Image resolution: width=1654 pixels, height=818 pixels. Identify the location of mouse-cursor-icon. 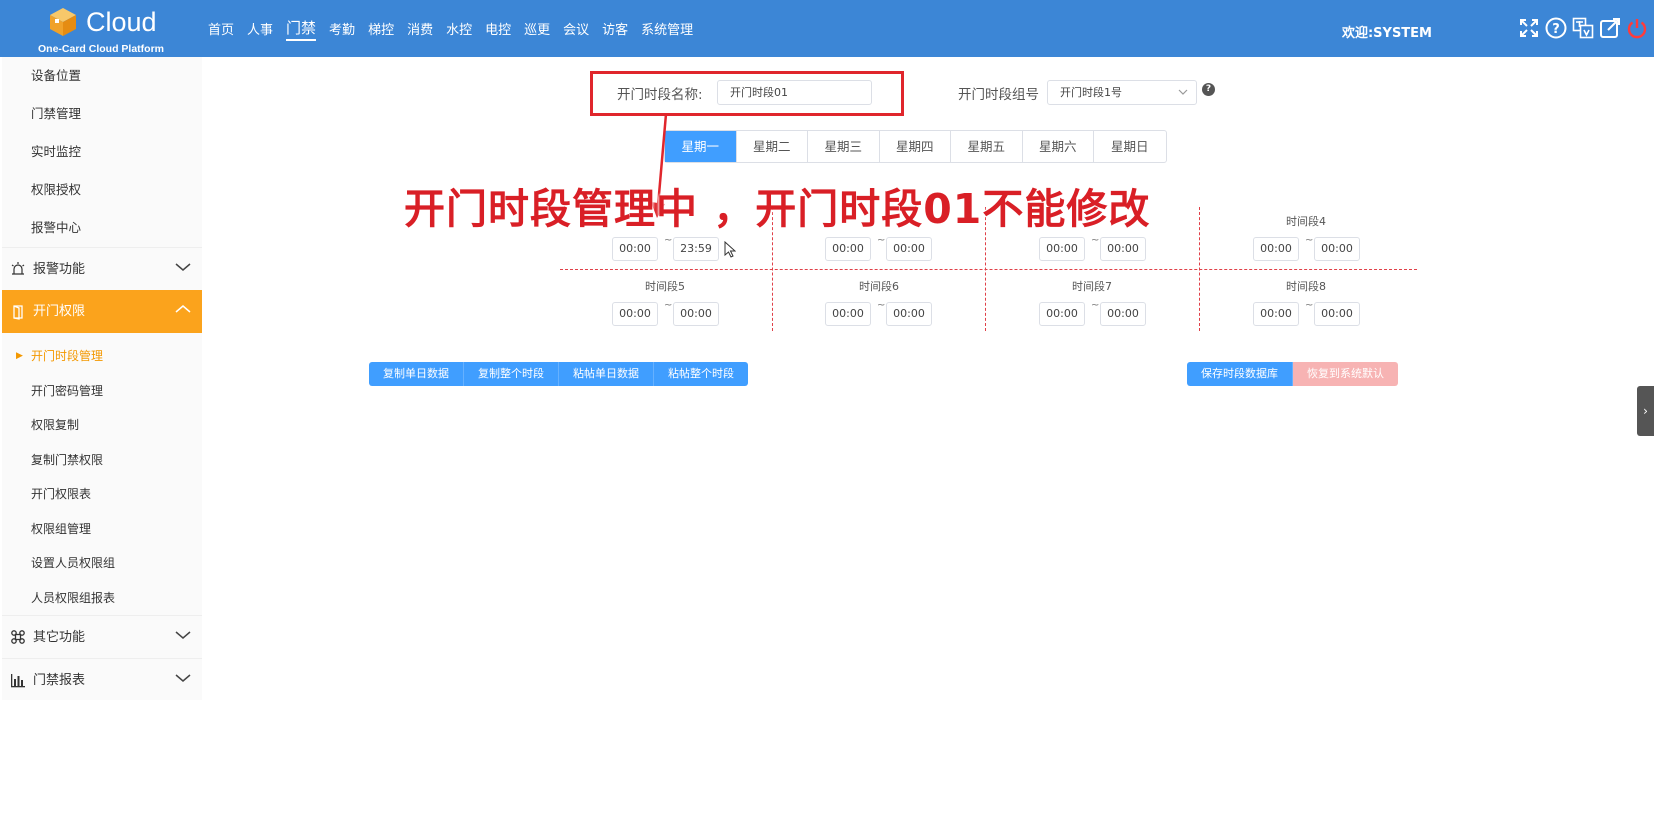
(730, 249).